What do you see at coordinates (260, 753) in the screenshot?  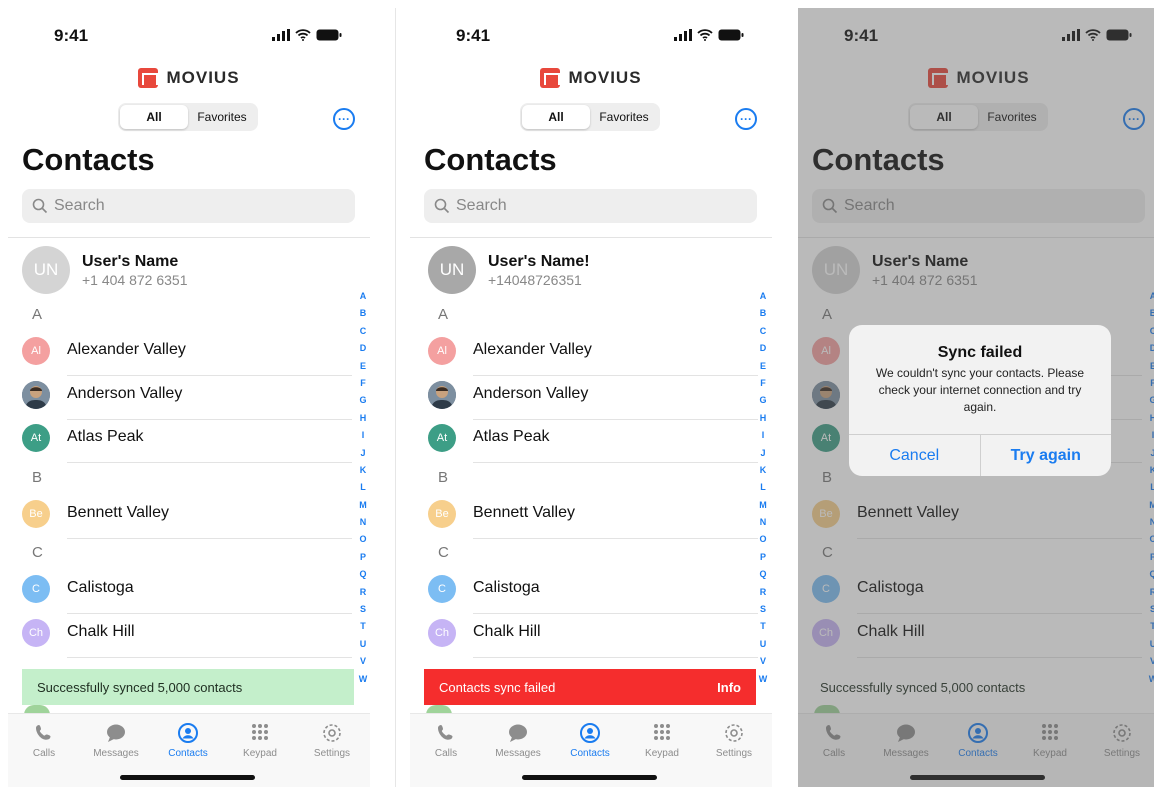 I see `tab-label: Keypad` at bounding box center [260, 753].